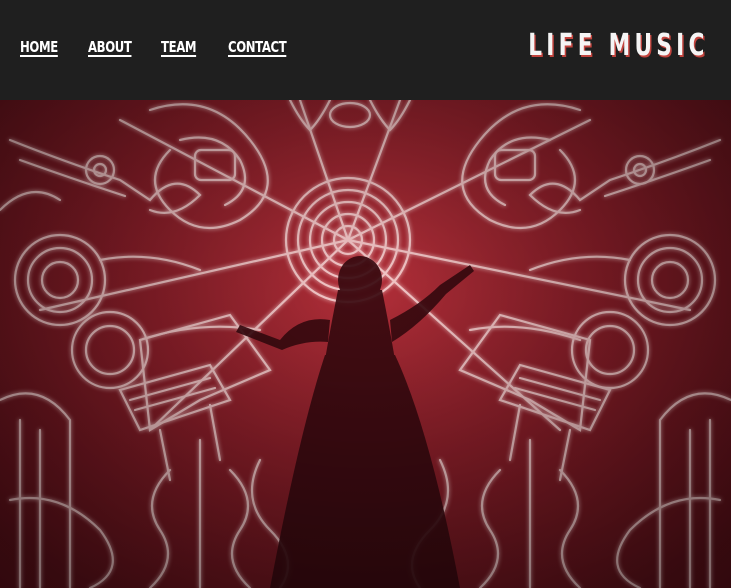 This screenshot has width=731, height=588. What do you see at coordinates (257, 47) in the screenshot?
I see `nav-link-contact: CONTACT` at bounding box center [257, 47].